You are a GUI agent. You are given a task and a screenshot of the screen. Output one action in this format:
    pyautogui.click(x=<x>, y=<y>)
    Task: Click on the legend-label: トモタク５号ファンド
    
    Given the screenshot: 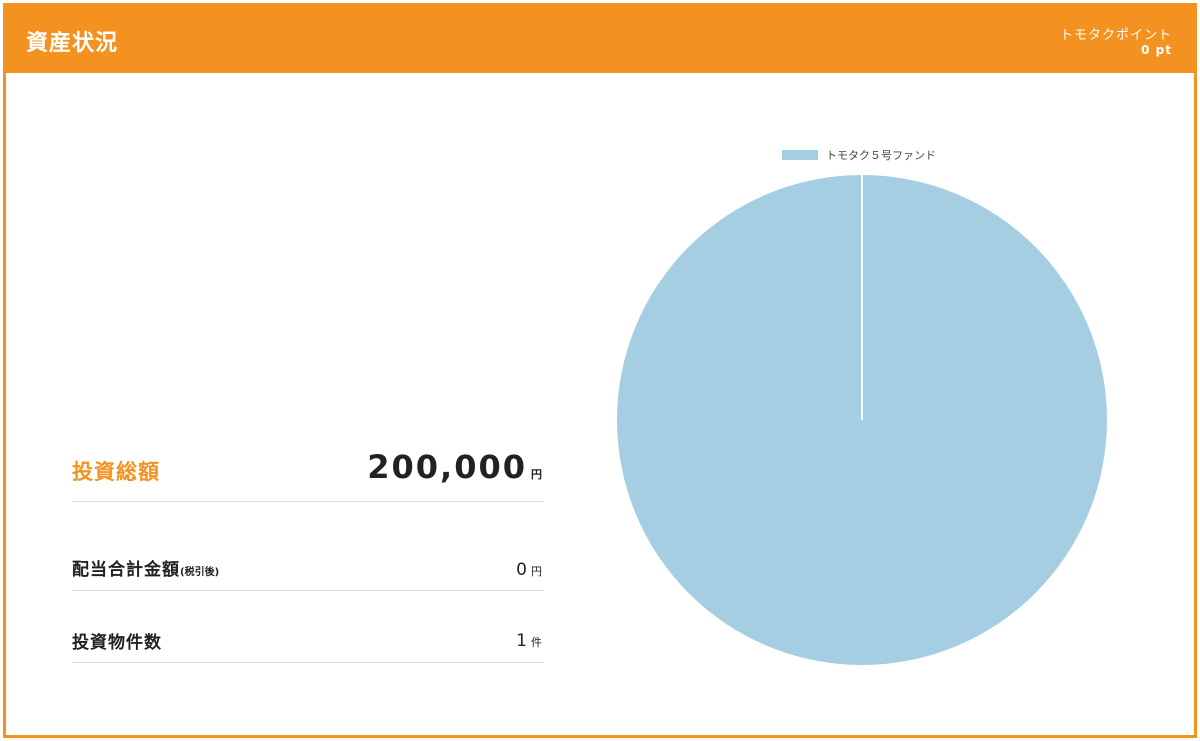 What is the action you would take?
    pyautogui.click(x=881, y=155)
    